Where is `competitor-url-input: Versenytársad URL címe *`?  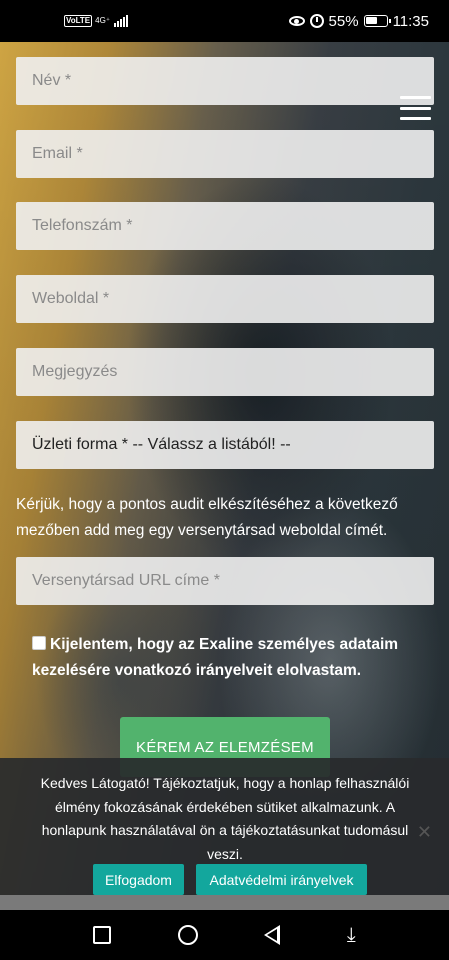 competitor-url-input: Versenytársad URL címe * is located at coordinates (225, 581).